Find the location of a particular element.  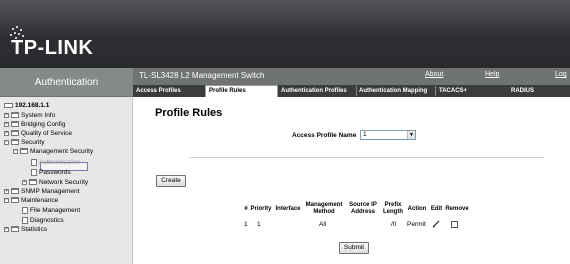

sidebar-item-diagnostics: Diagnostics is located at coordinates (43, 220).